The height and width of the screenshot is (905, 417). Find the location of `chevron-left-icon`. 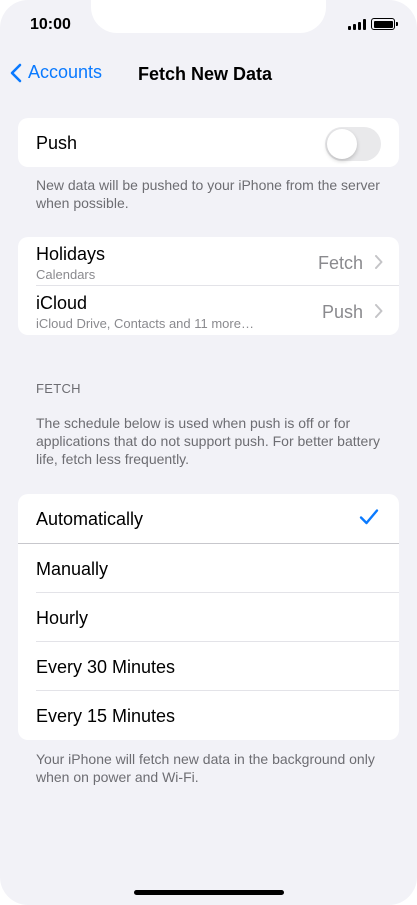

chevron-left-icon is located at coordinates (16, 72).